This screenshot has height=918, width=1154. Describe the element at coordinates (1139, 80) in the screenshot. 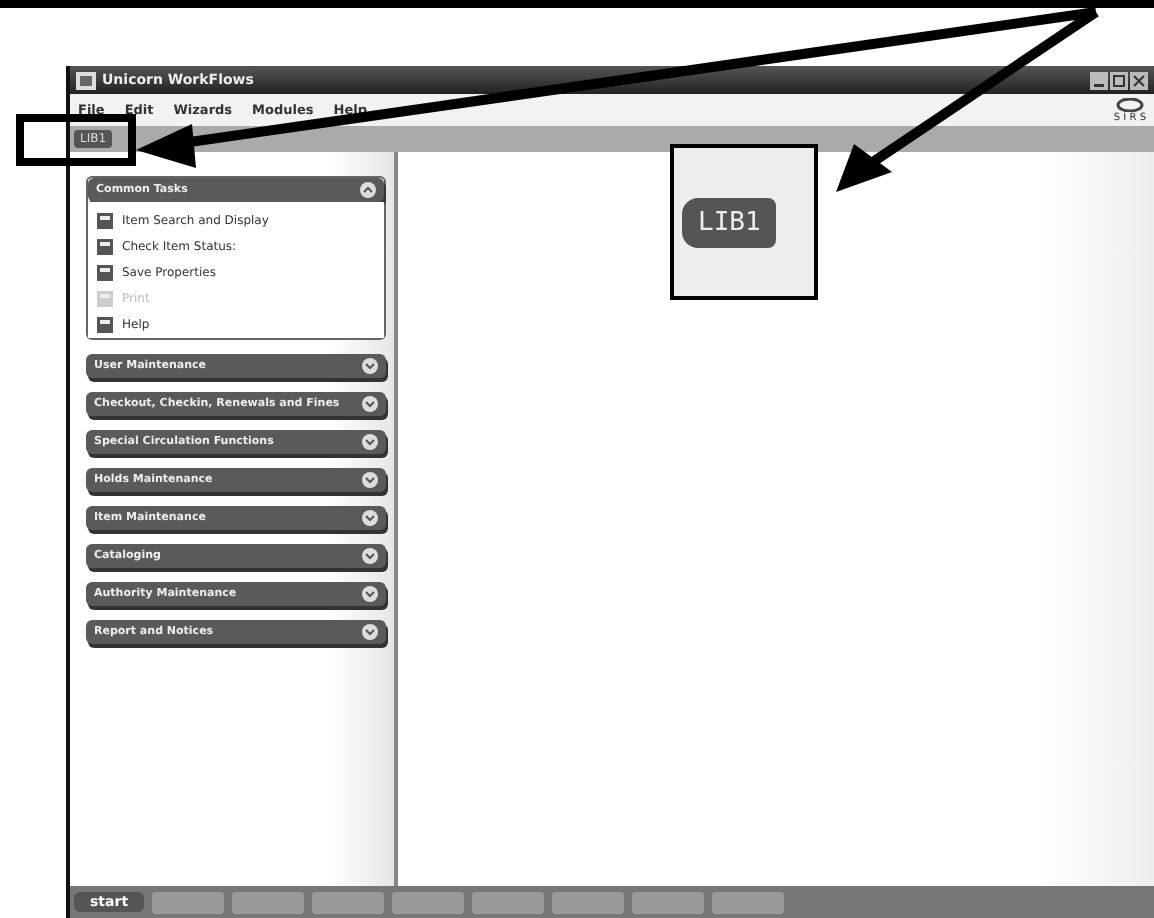

I see `close-icon` at that location.